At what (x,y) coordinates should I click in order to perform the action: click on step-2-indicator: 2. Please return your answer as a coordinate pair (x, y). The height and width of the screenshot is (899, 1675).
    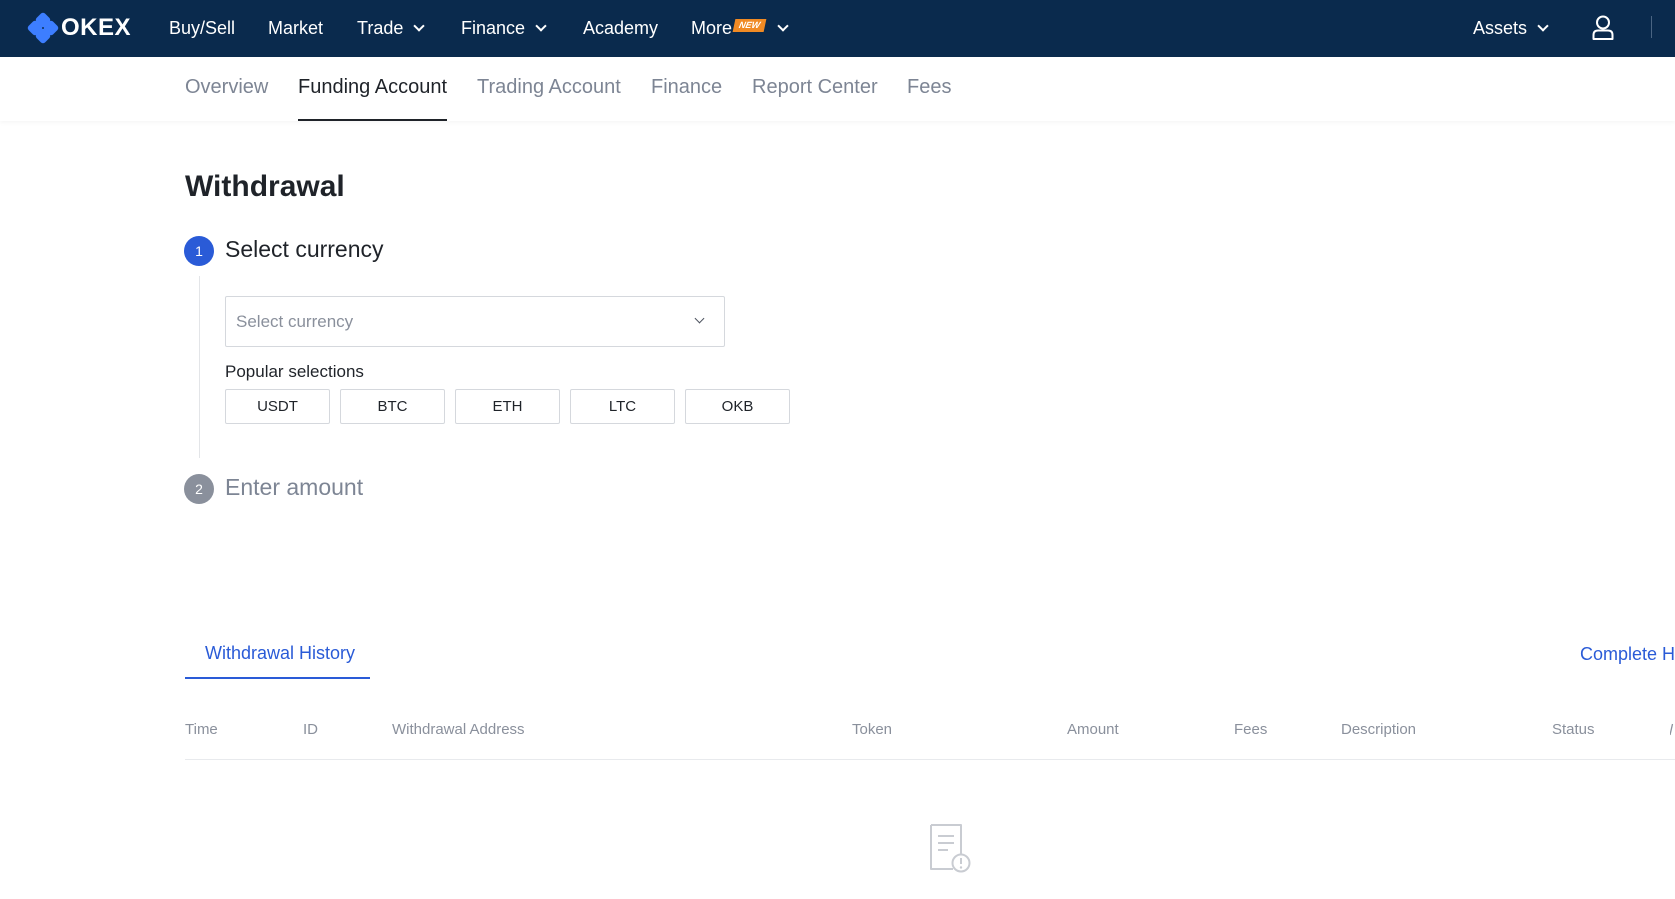
    Looking at the image, I should click on (199, 489).